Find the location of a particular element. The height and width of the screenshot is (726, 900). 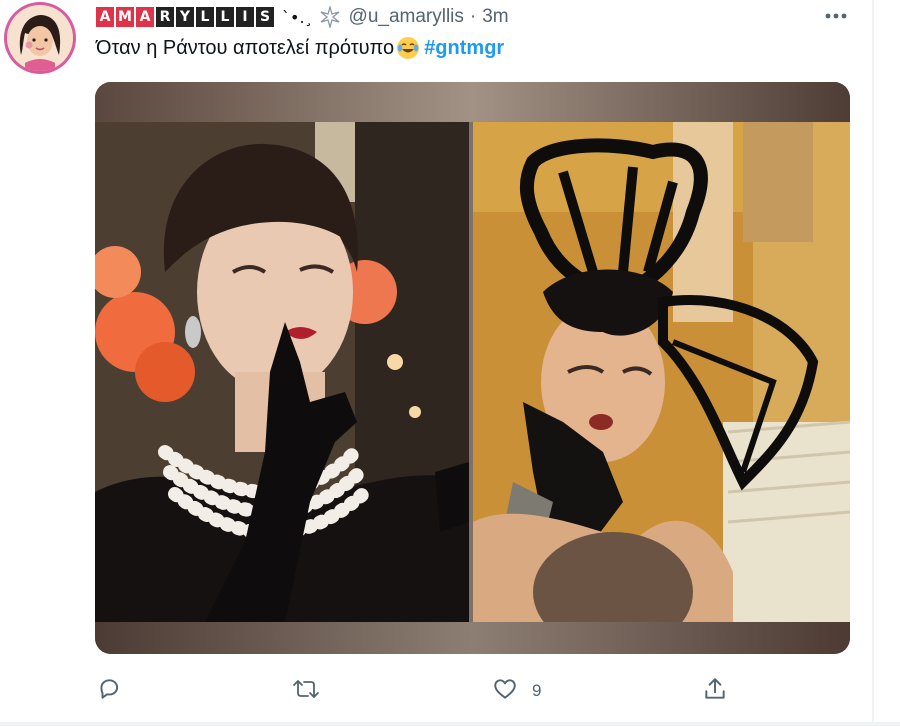

tweet-text: Όταν η Ράντου αποτελεί πρότυπο #gntmgr is located at coordinates (300, 48).